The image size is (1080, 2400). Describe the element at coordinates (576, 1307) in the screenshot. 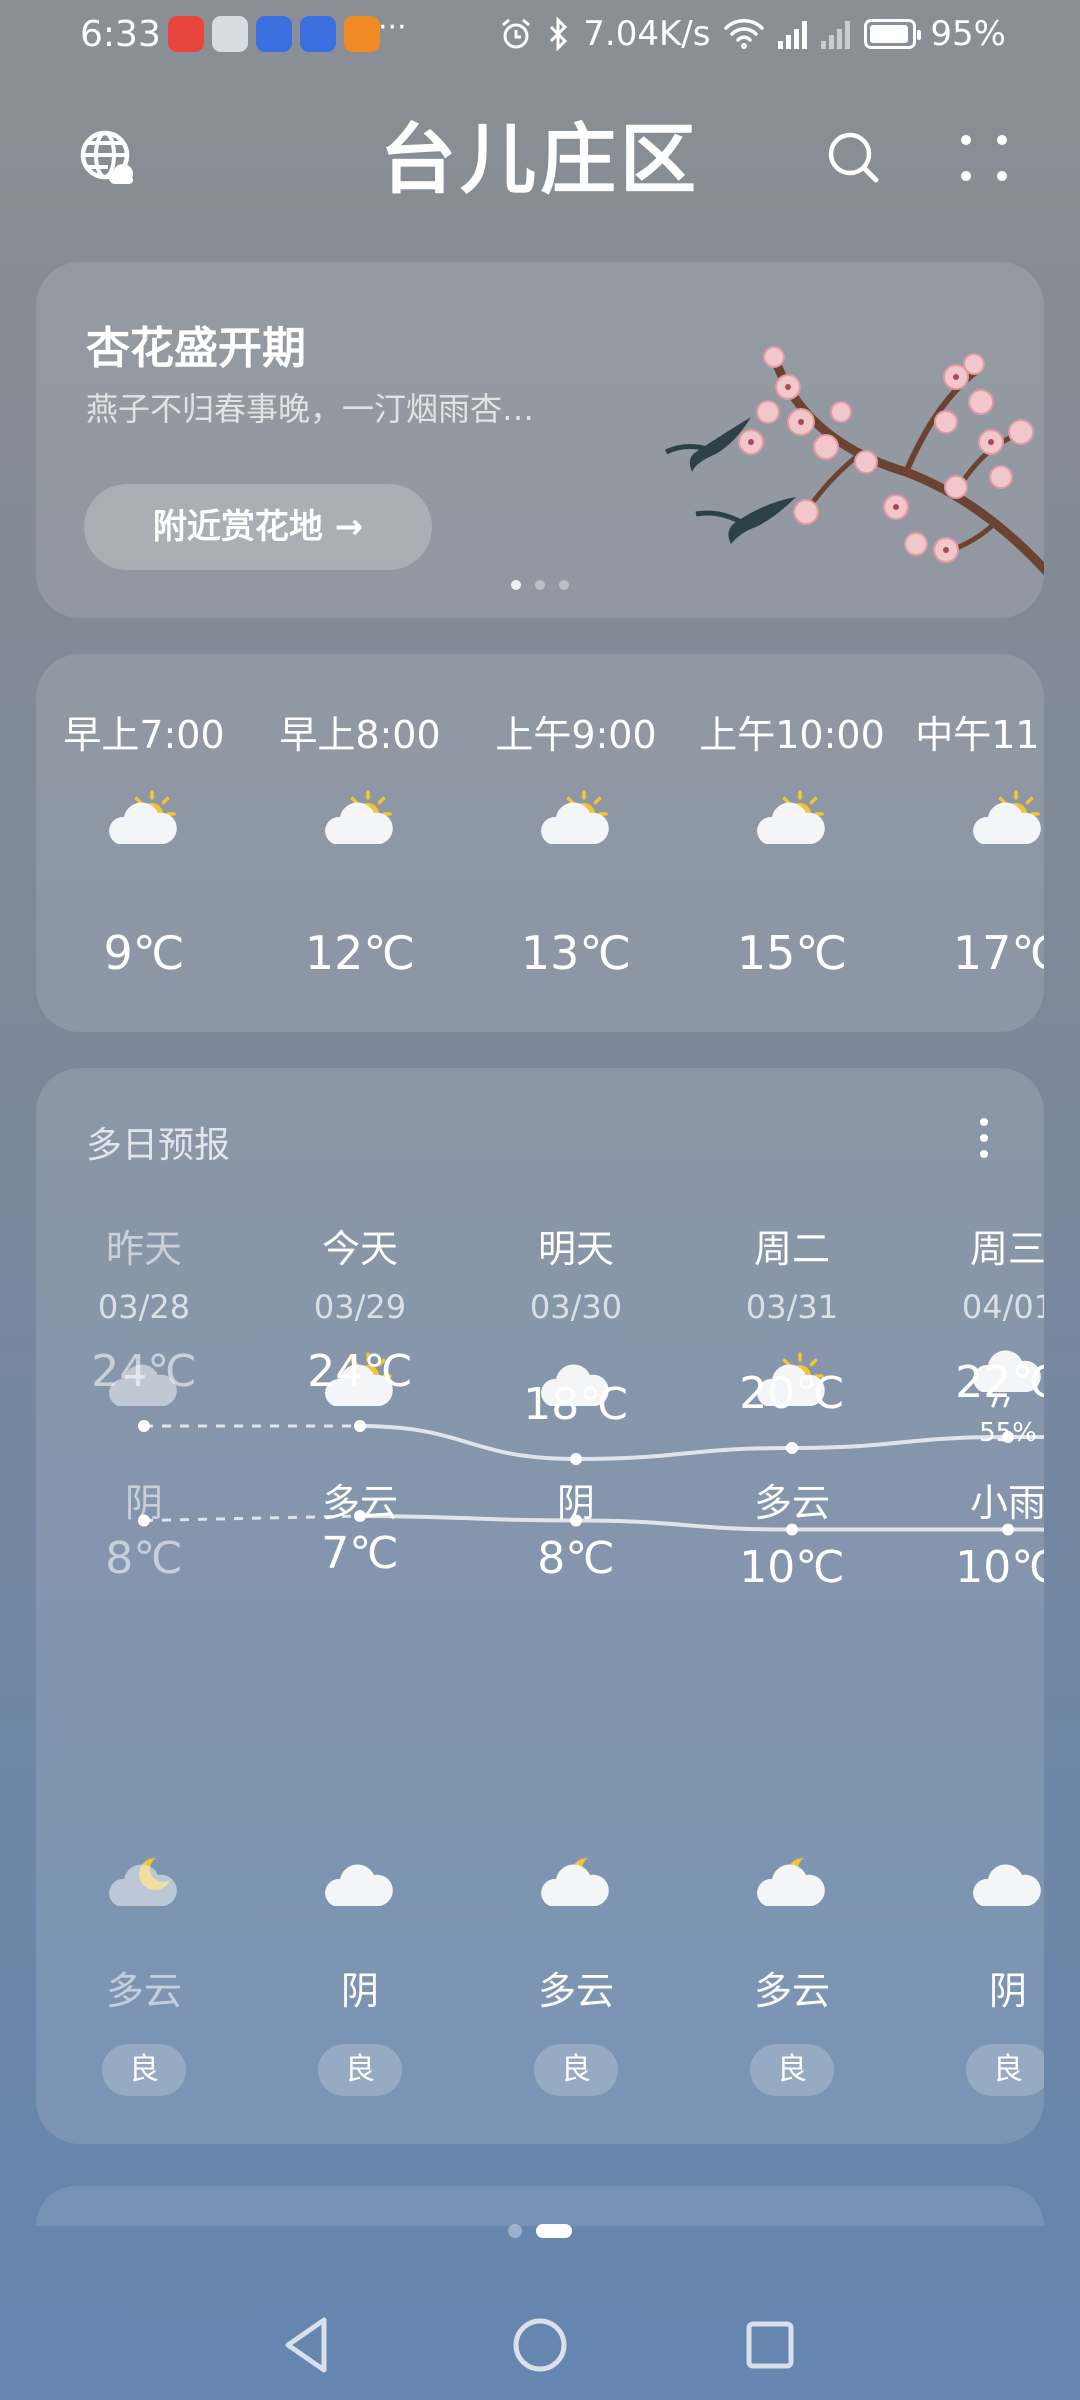

I see `day-date: 03/30` at that location.